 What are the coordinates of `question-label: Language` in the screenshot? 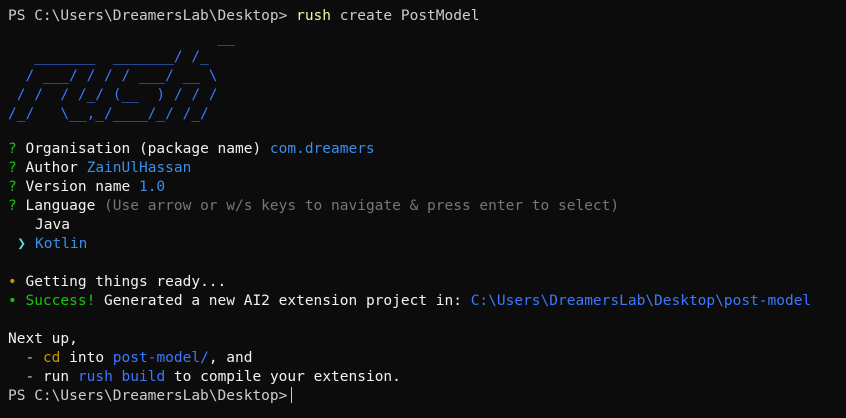 It's located at (60, 206).